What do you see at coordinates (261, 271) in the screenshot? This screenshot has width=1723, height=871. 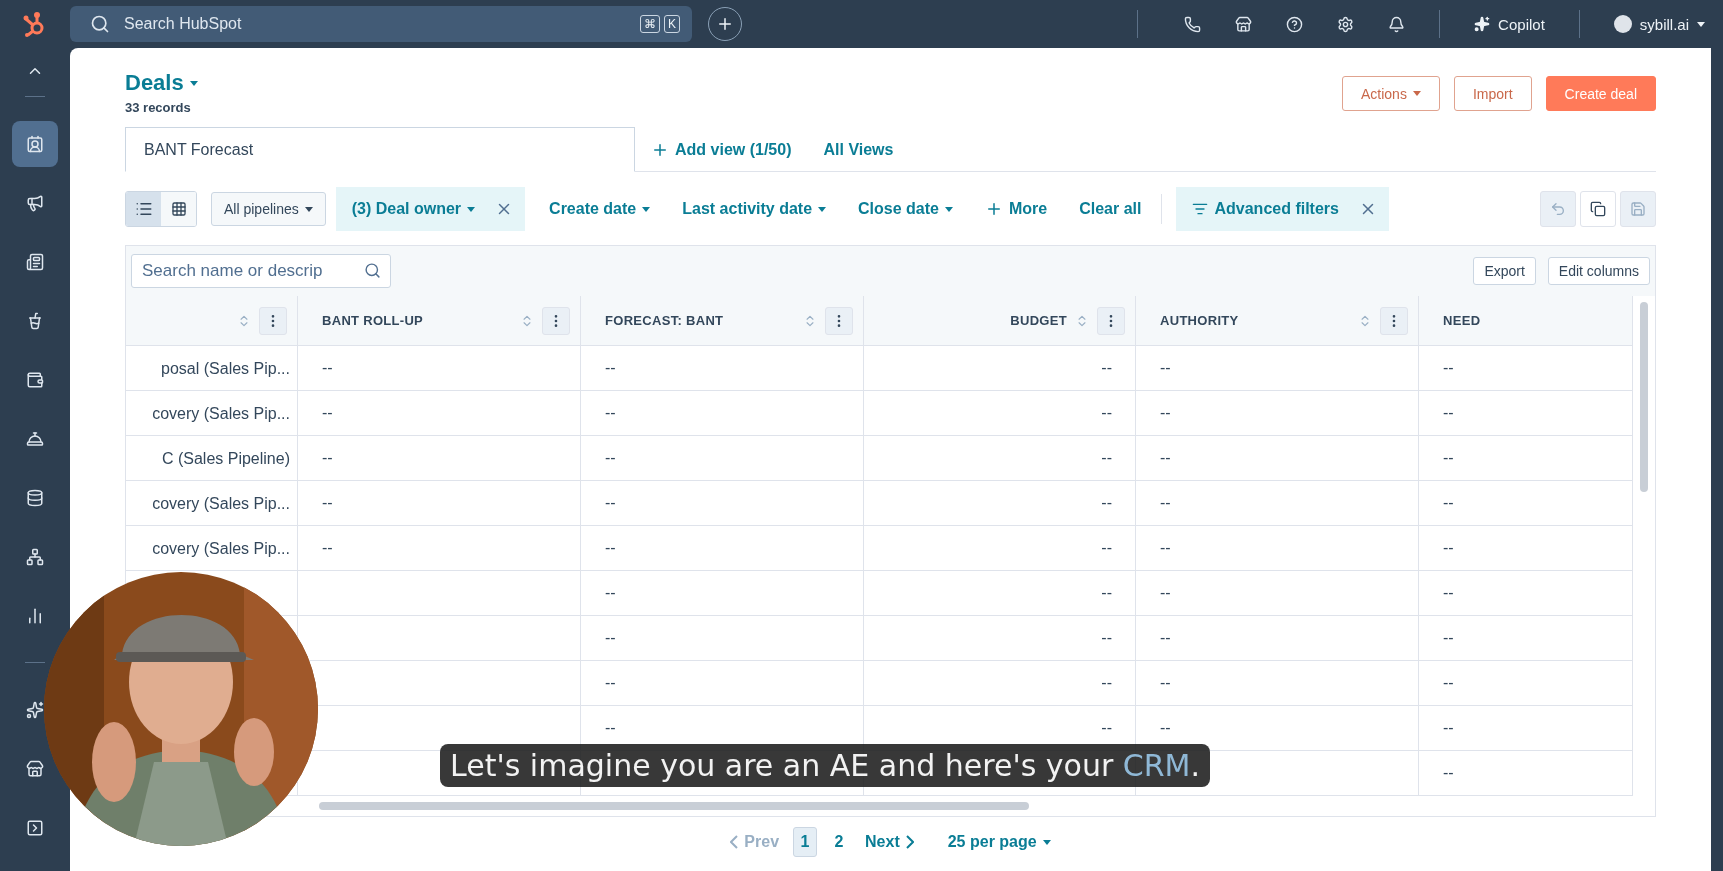 I see `search-field: Search name or descrip` at bounding box center [261, 271].